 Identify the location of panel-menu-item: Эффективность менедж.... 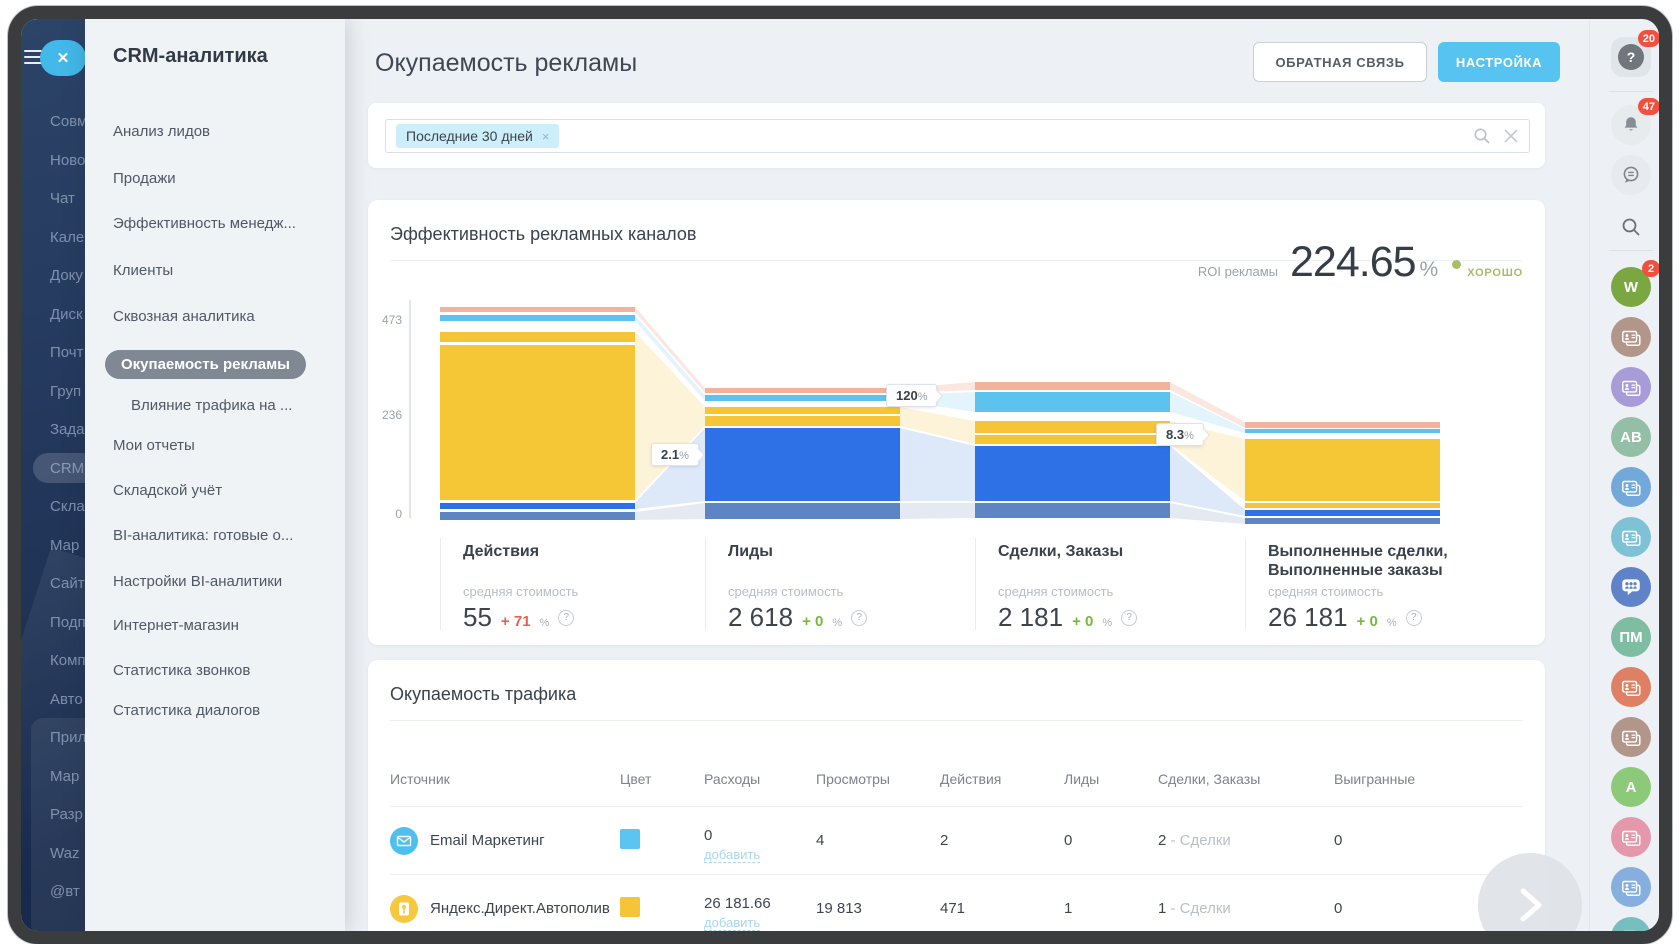
(204, 223).